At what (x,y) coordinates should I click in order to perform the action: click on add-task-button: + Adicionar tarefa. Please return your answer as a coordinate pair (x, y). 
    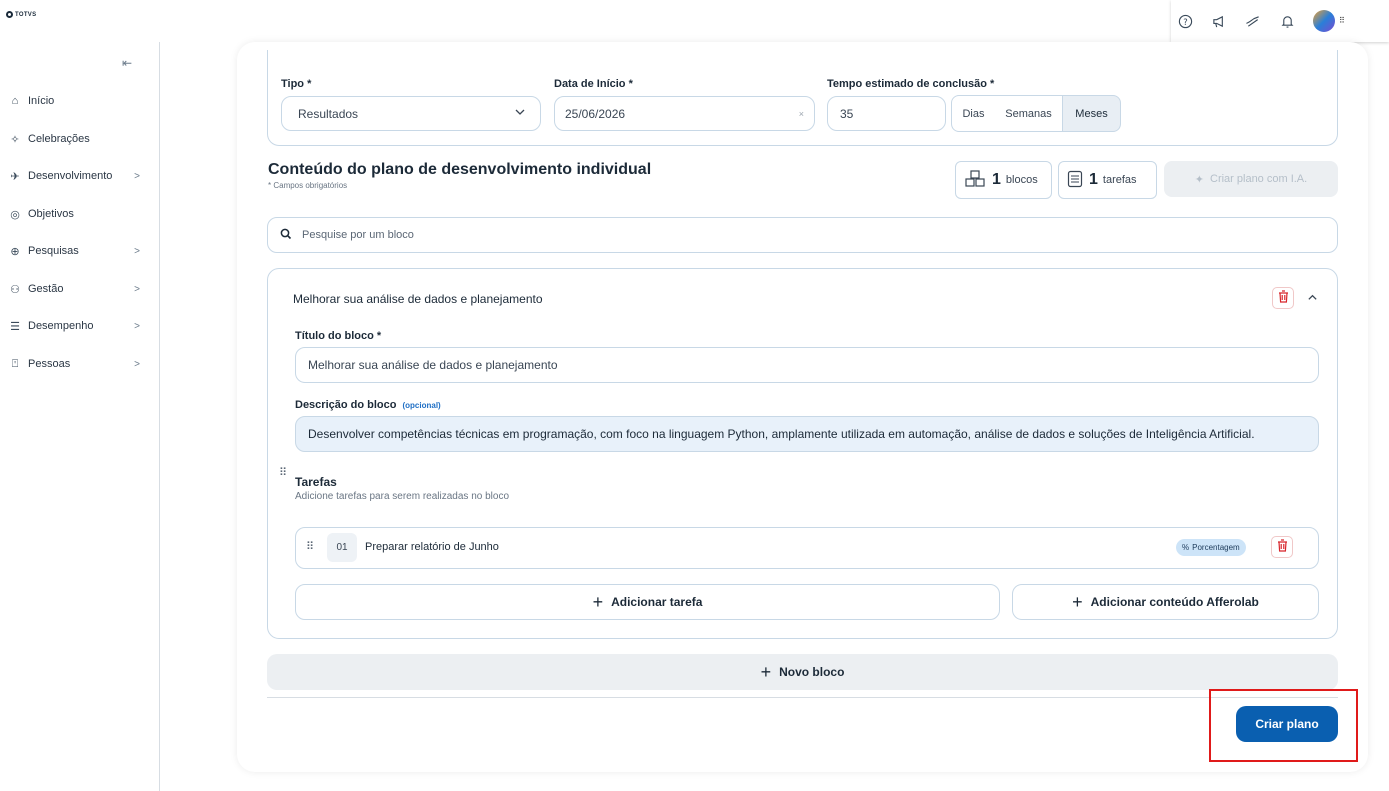
    Looking at the image, I should click on (647, 602).